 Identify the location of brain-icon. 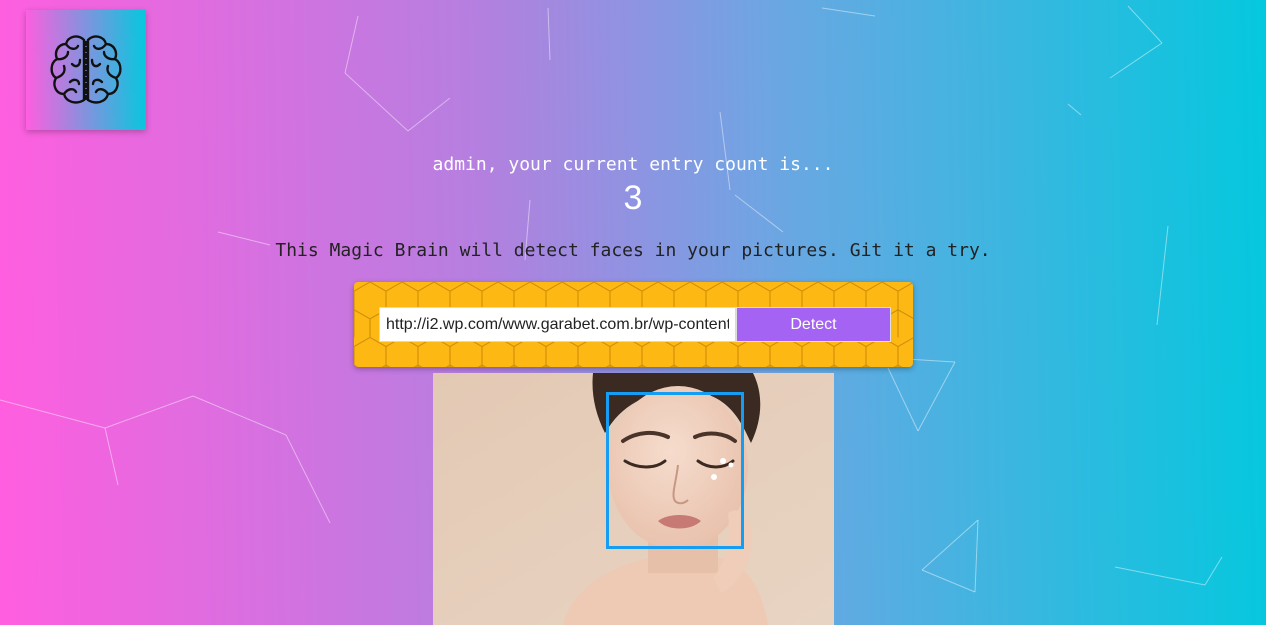
(86, 69).